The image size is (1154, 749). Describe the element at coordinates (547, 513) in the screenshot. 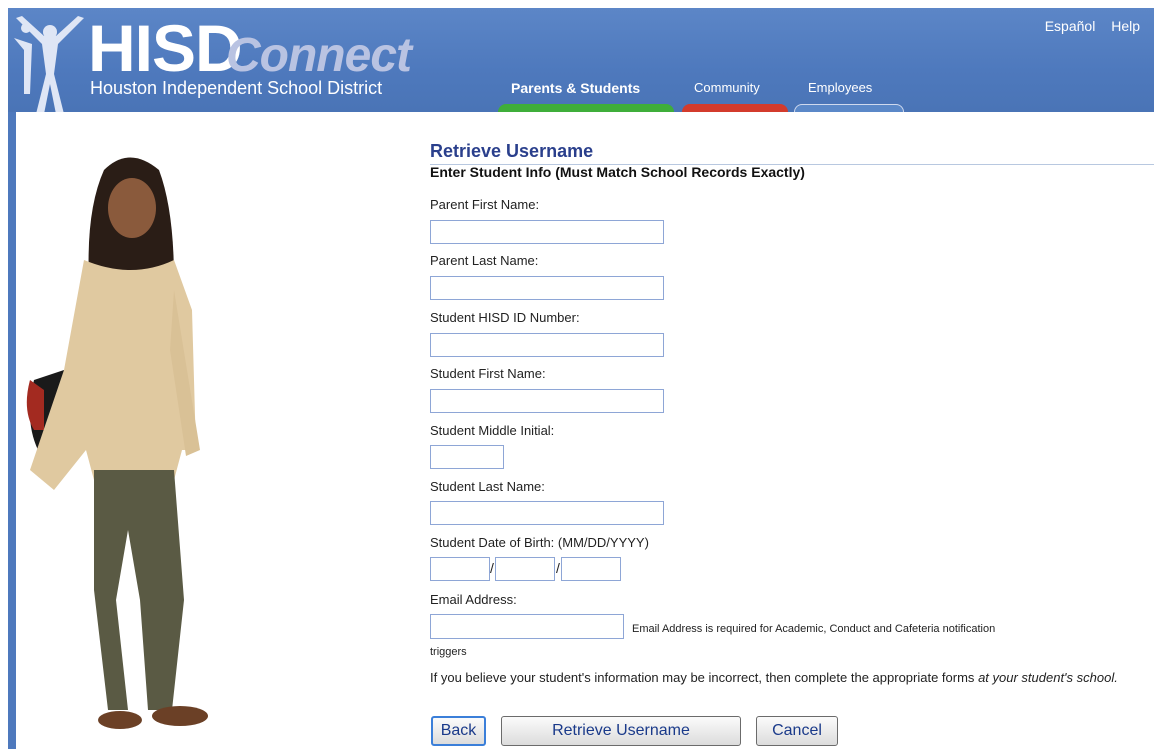

I see `student-last-name-input` at that location.